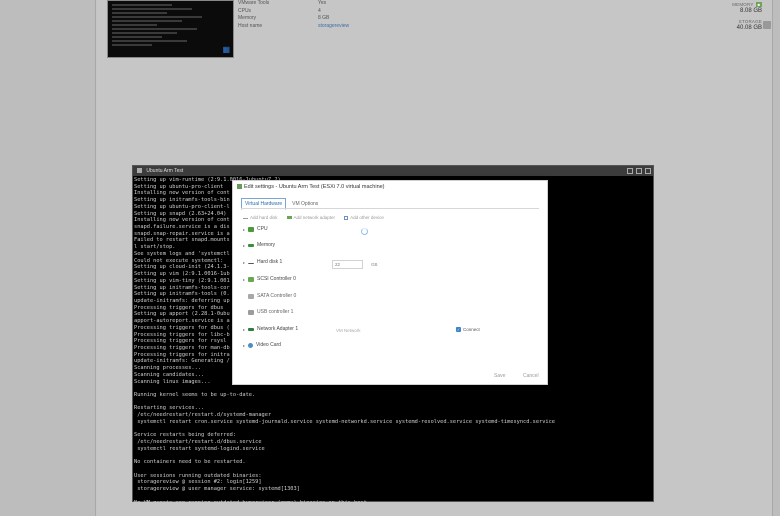 This screenshot has width=780, height=516. I want to click on console-line: No containers need to be restarted., so click(190, 462).